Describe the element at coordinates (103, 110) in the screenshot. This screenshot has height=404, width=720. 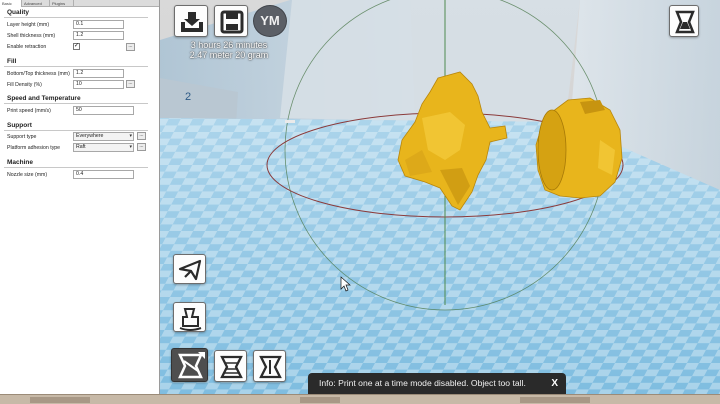
I see `print-speed-input: 50` at that location.